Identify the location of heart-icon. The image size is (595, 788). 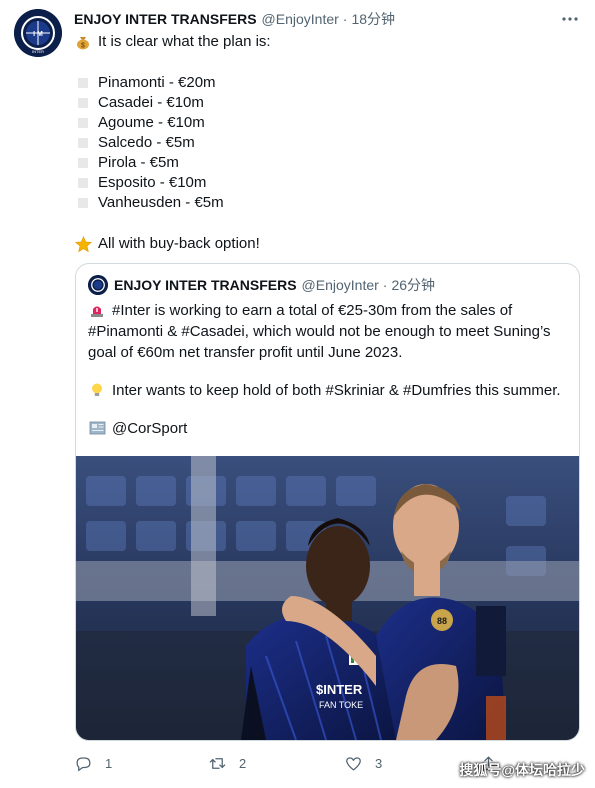
(353, 763).